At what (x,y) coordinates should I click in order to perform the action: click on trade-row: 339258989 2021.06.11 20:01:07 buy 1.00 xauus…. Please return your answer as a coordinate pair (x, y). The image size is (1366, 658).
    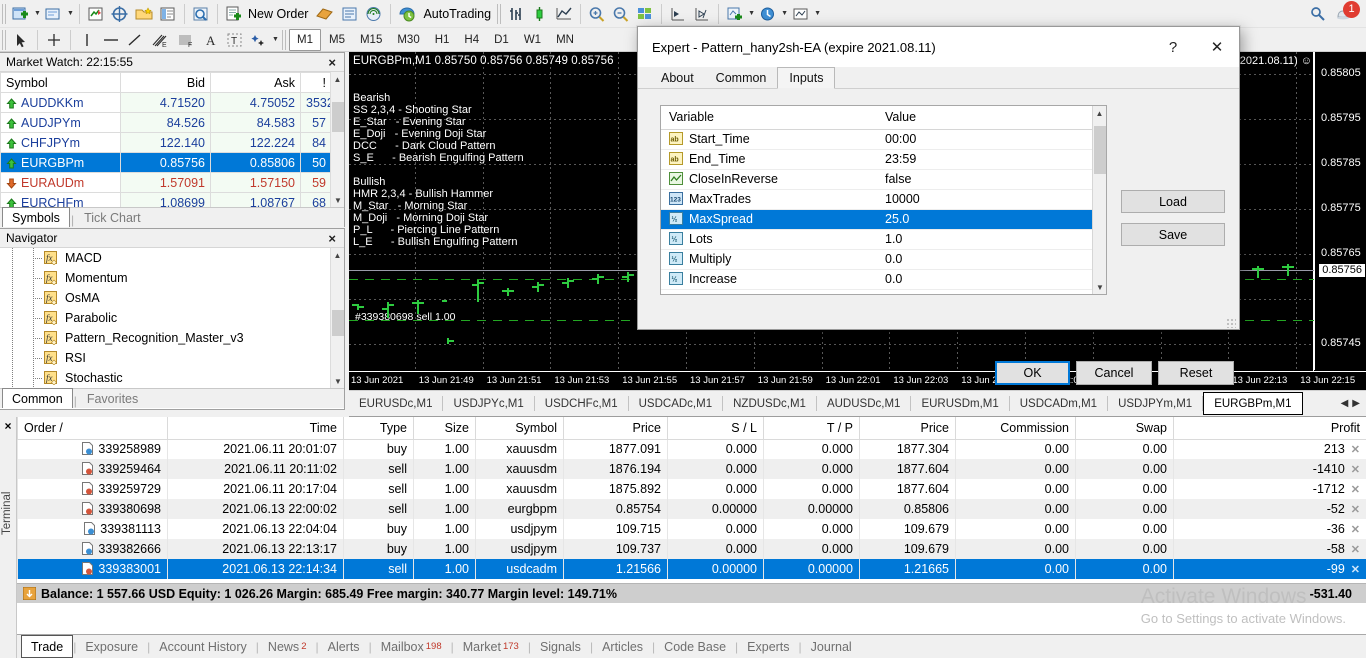
    Looking at the image, I should click on (691, 449).